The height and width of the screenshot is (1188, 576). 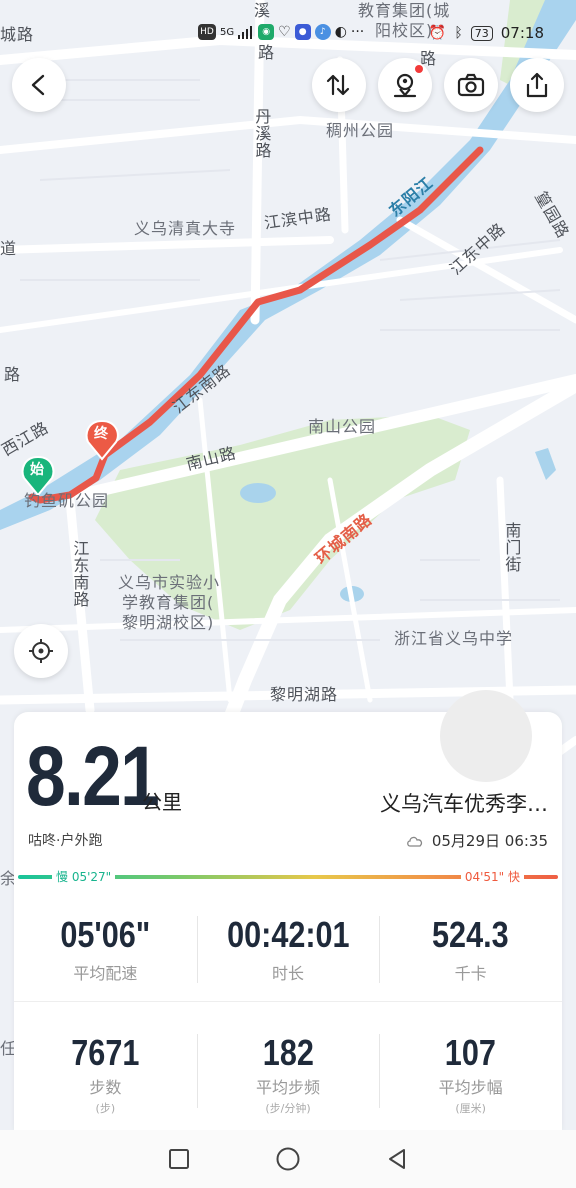 I want to click on back-button, so click(x=39, y=85).